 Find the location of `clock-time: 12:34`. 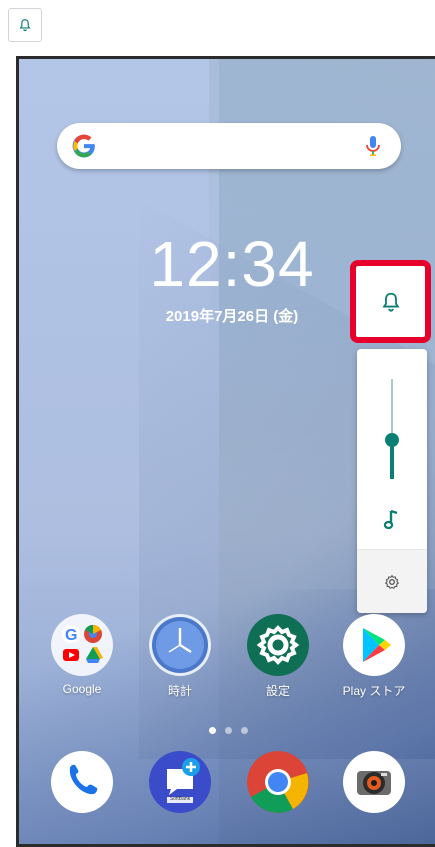

clock-time: 12:34 is located at coordinates (232, 264).